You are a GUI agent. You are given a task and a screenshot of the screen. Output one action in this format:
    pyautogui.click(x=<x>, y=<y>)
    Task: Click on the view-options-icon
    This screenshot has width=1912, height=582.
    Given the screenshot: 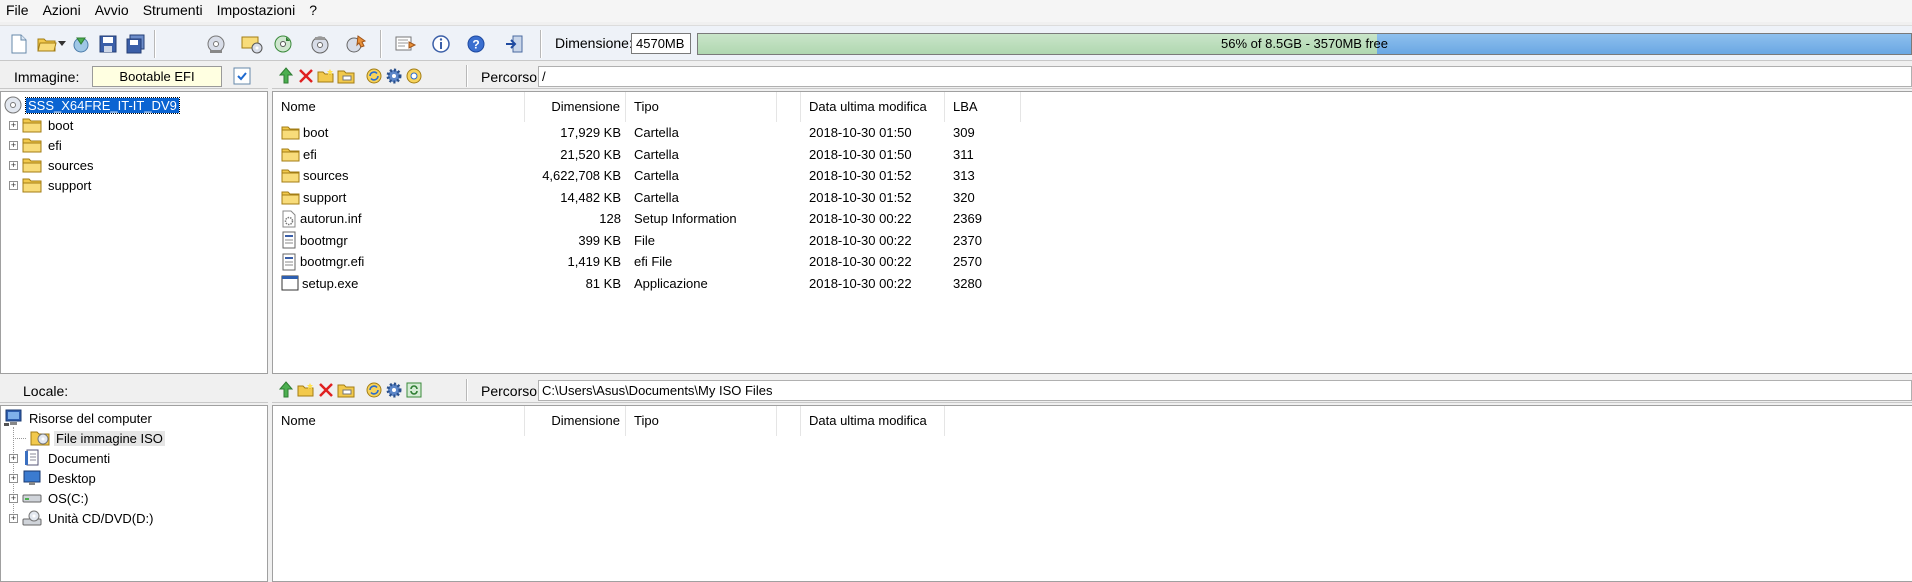 What is the action you would take?
    pyautogui.click(x=414, y=76)
    